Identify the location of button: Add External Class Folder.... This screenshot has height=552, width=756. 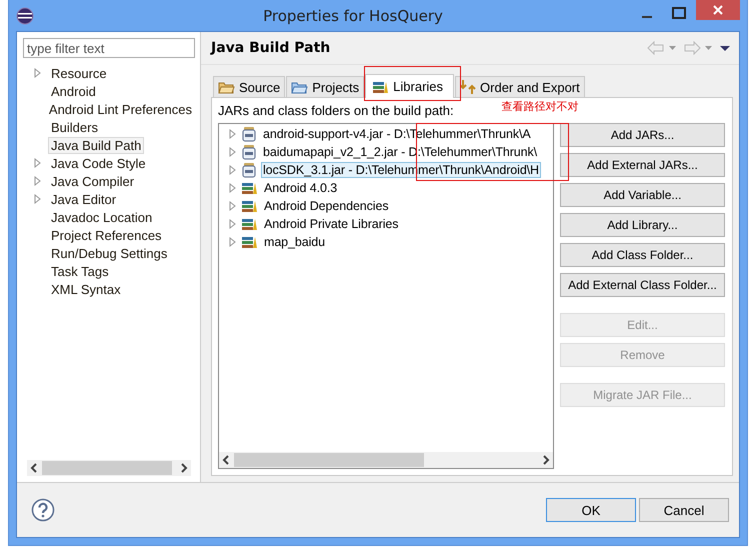
(642, 285).